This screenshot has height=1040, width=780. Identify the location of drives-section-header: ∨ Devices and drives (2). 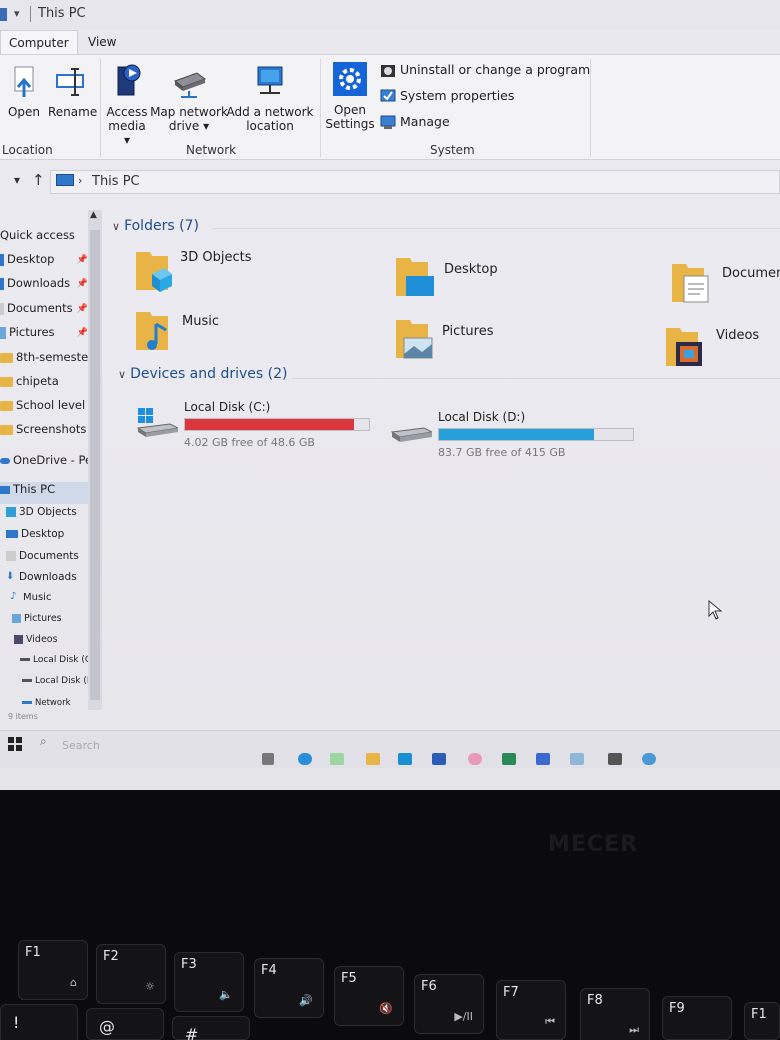
(202, 374).